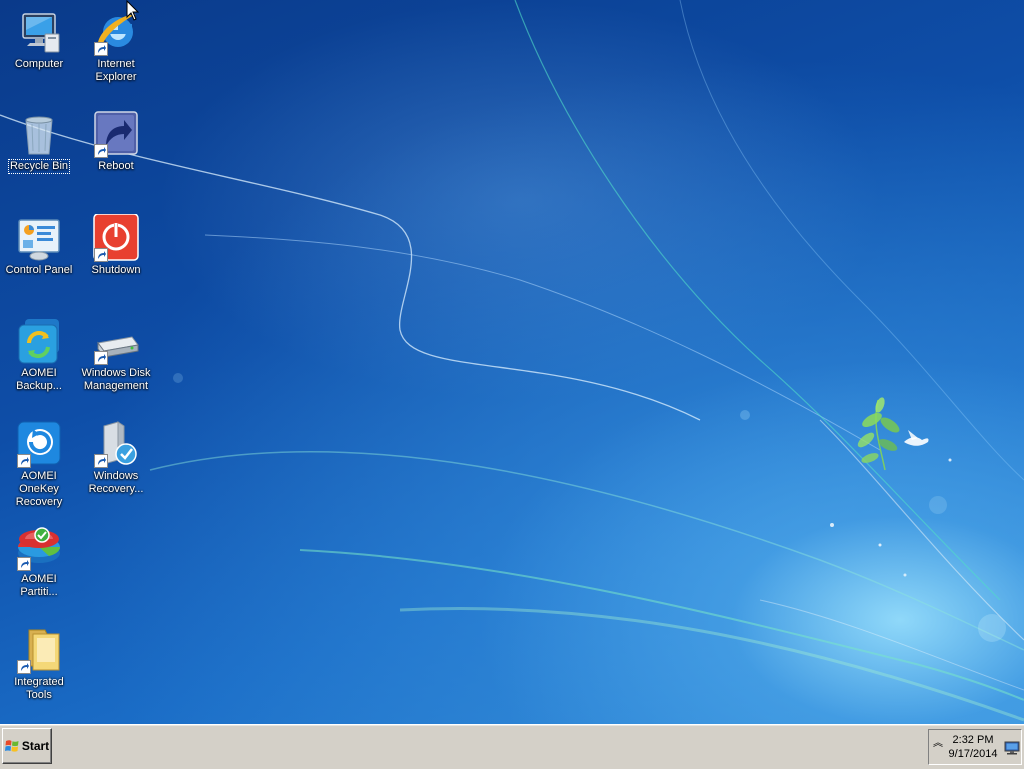 The height and width of the screenshot is (769, 1024). I want to click on network-monitor-icon, so click(1012, 748).